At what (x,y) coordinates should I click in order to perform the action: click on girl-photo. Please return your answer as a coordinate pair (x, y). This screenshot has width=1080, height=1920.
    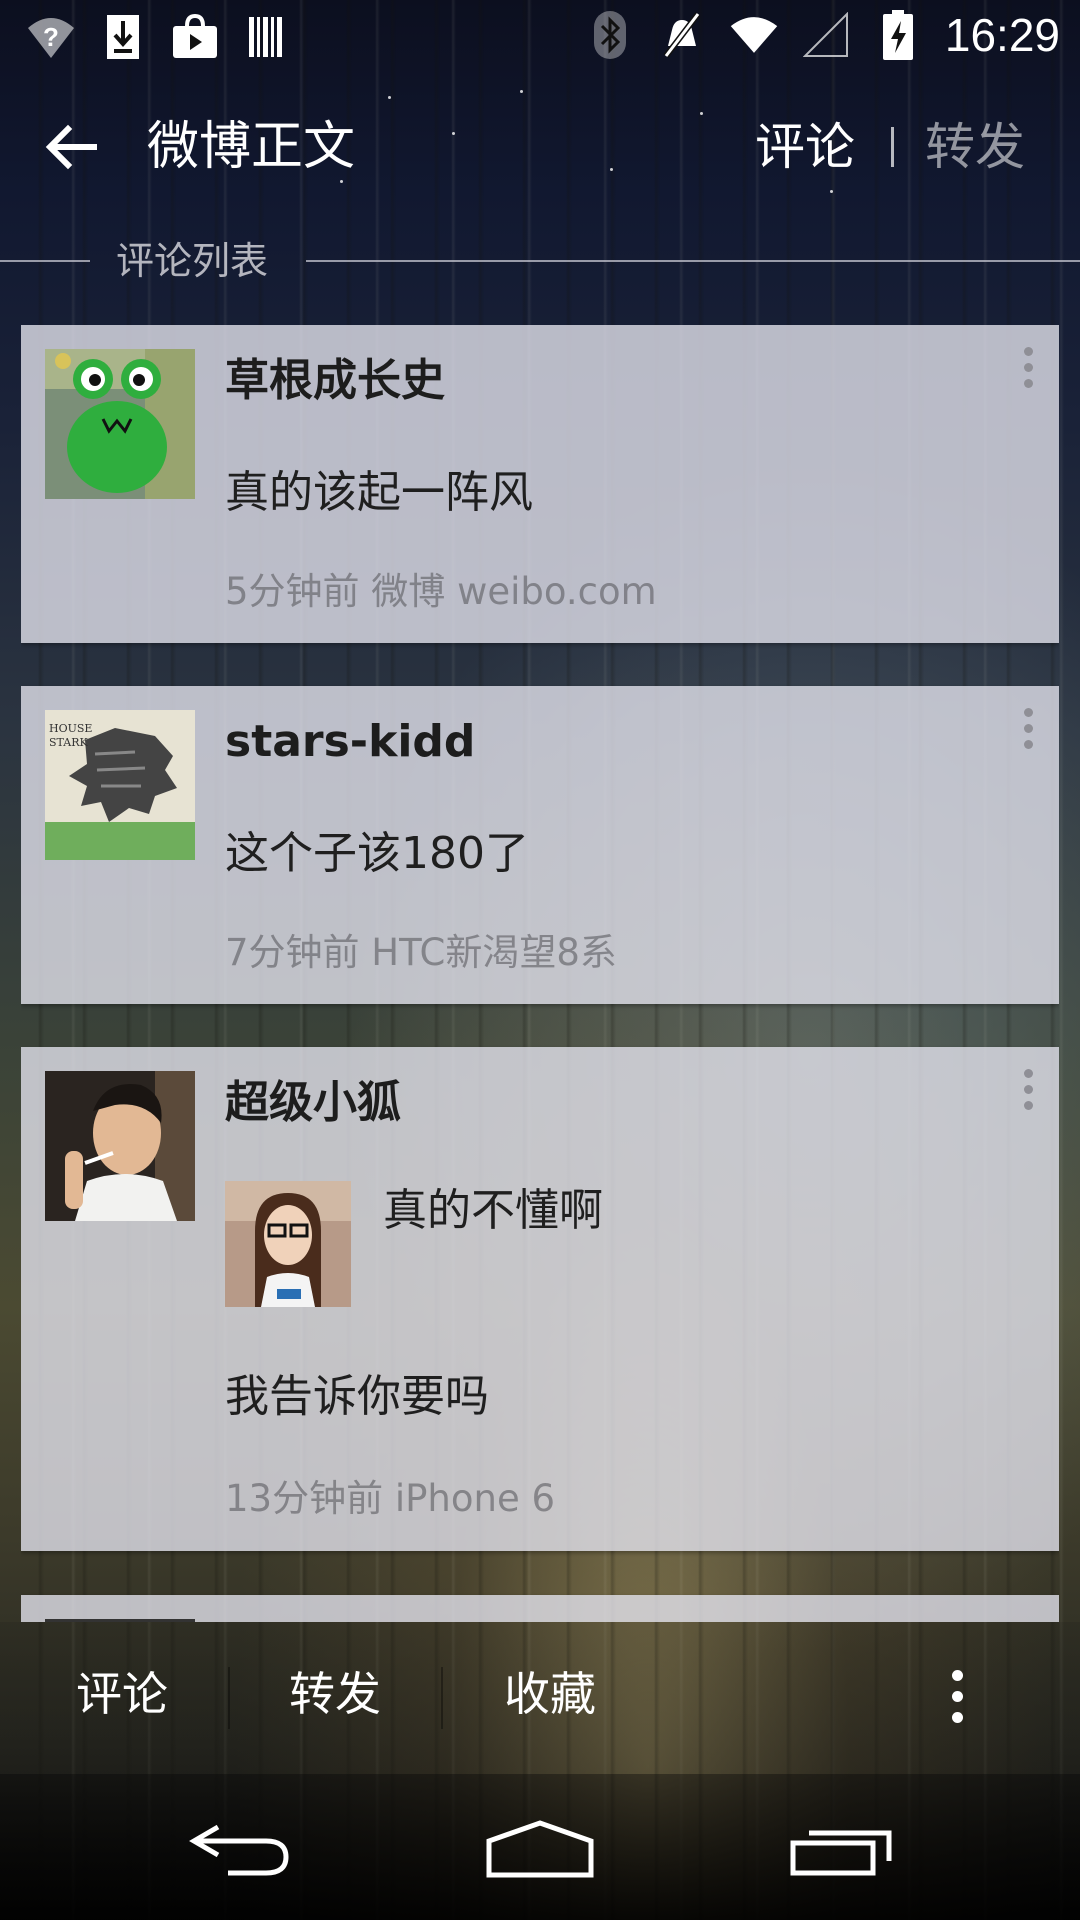
    Looking at the image, I should click on (288, 1244).